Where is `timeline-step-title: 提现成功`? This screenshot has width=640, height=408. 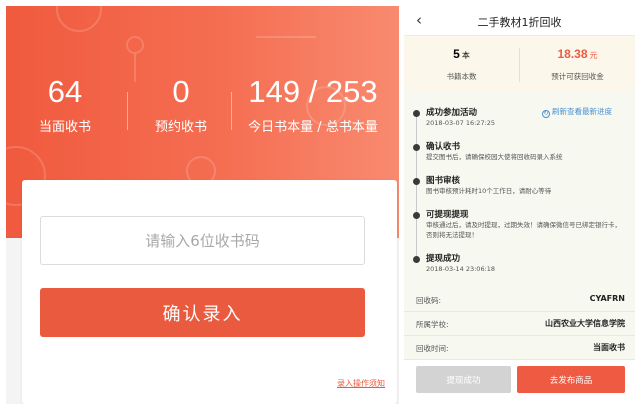 timeline-step-title: 提现成功 is located at coordinates (443, 259).